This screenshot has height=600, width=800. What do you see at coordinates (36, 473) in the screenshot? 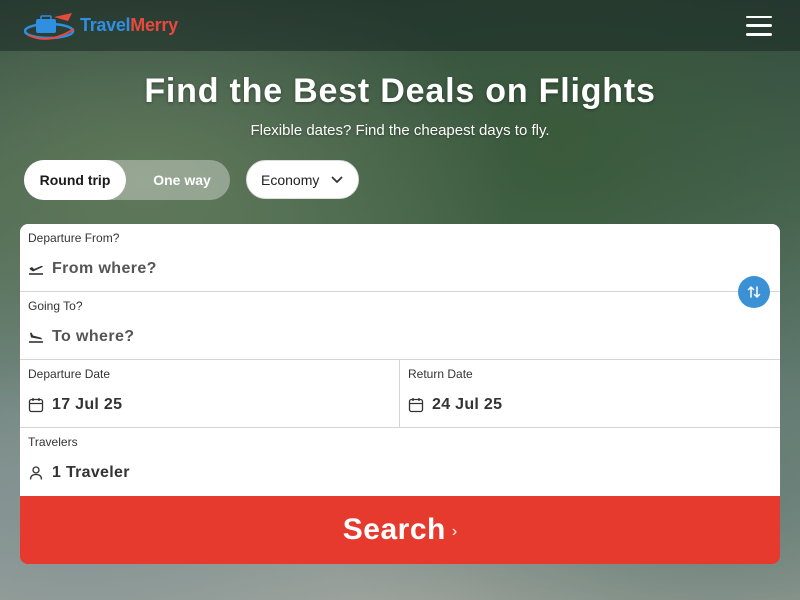
I see `user-icon` at bounding box center [36, 473].